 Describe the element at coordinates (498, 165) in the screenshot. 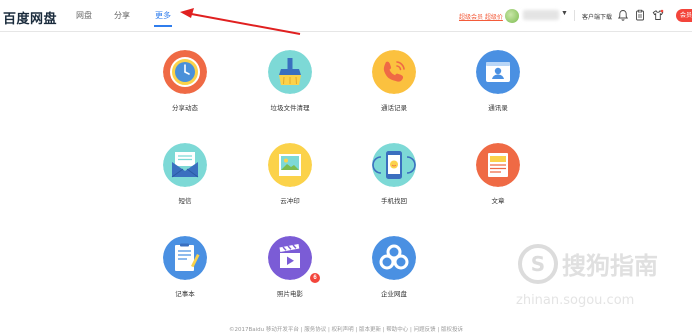

I see `article-icon` at that location.